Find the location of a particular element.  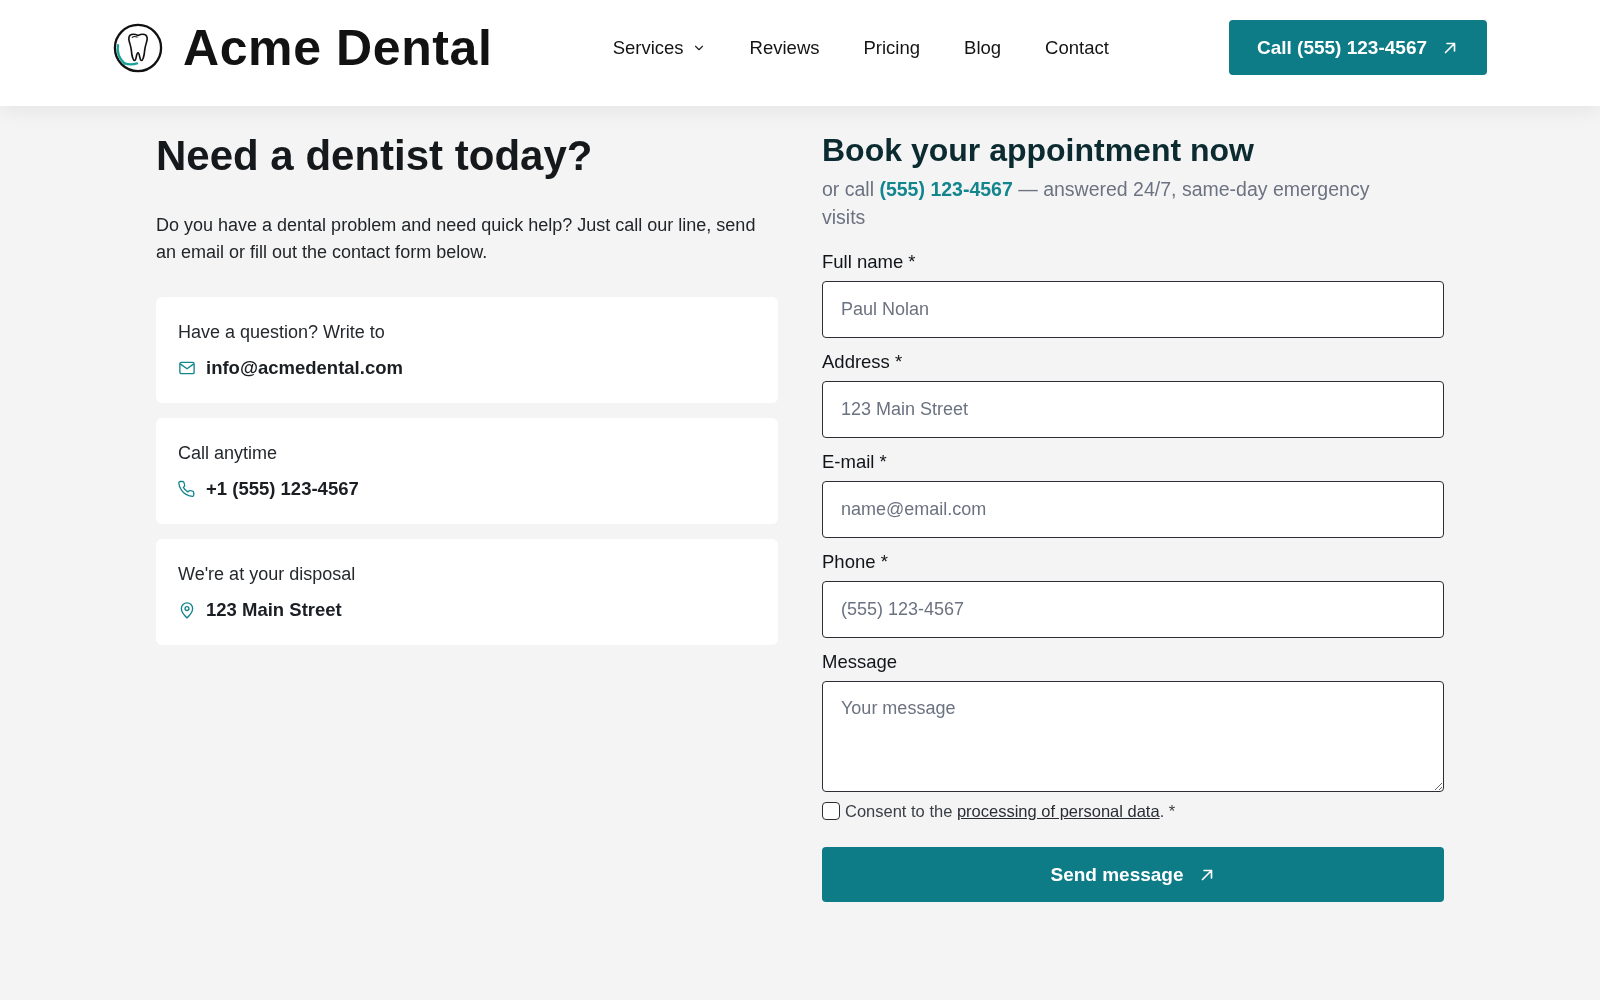

field-label: Message is located at coordinates (860, 662).